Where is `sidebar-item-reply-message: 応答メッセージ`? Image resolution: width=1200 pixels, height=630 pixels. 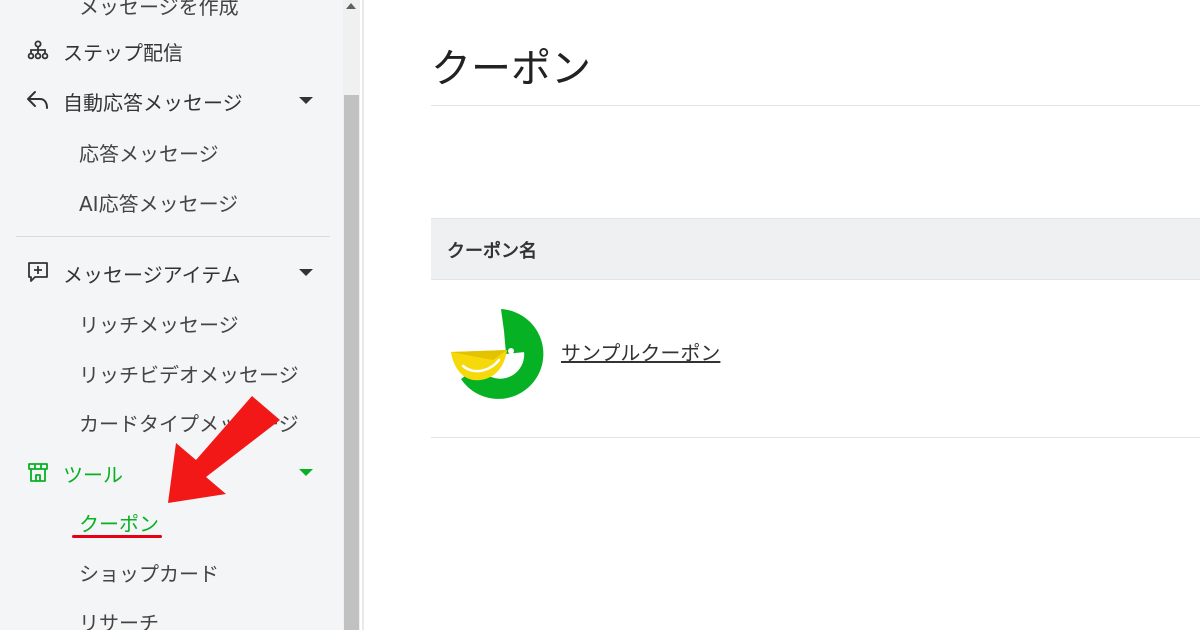 sidebar-item-reply-message: 応答メッセージ is located at coordinates (171, 151).